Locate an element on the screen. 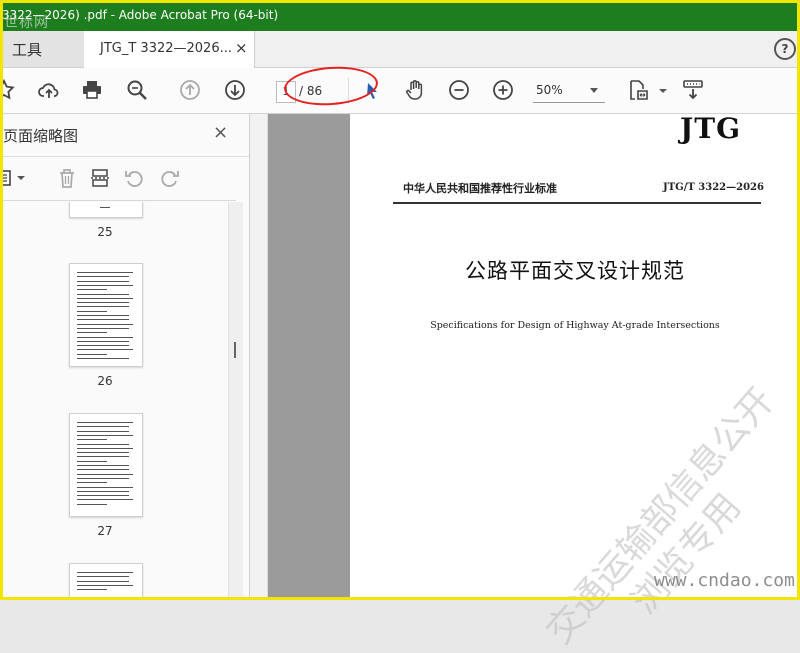 This screenshot has width=800, height=653. site-watermark: www.cndao.com is located at coordinates (724, 580).